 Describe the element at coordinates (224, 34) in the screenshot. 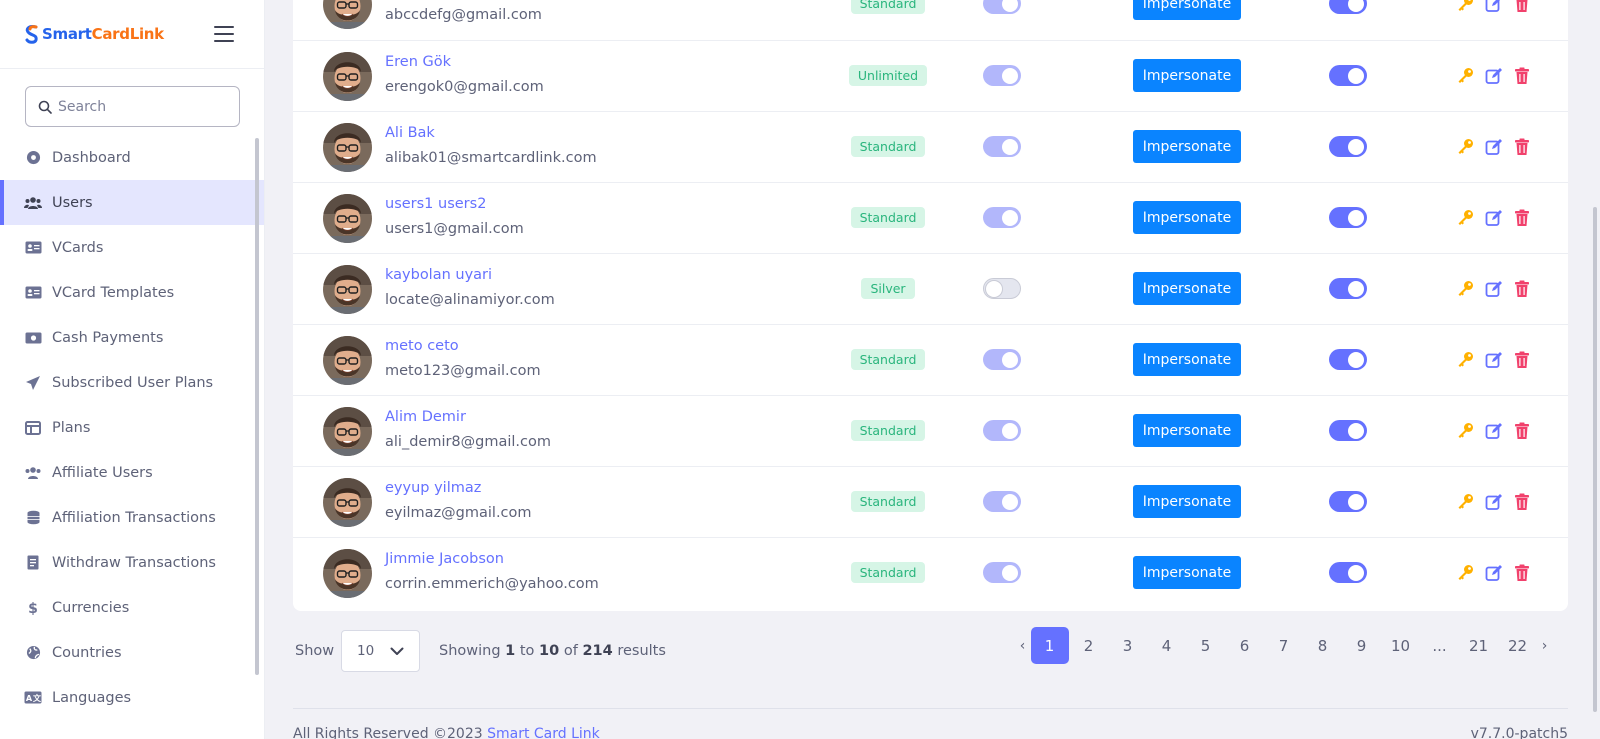

I see `menu-toggle-icon` at that location.